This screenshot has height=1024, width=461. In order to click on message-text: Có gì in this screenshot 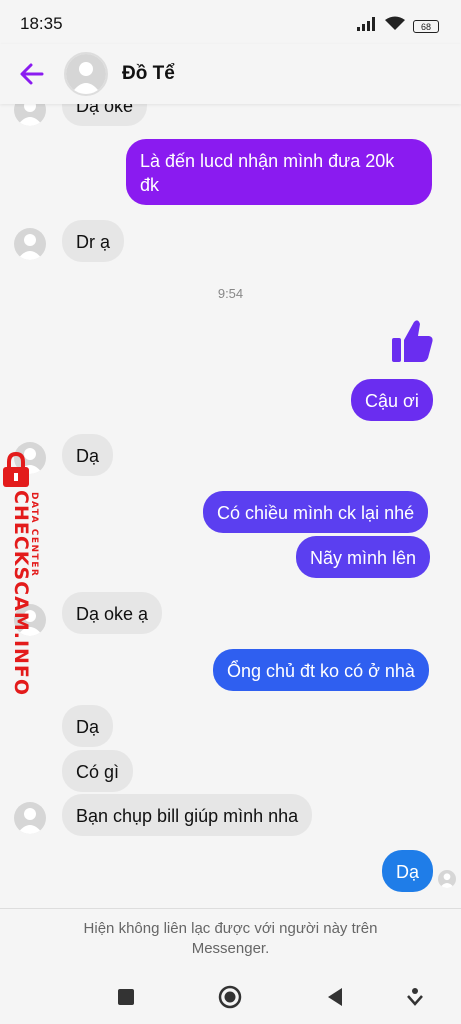, I will do `click(98, 772)`.